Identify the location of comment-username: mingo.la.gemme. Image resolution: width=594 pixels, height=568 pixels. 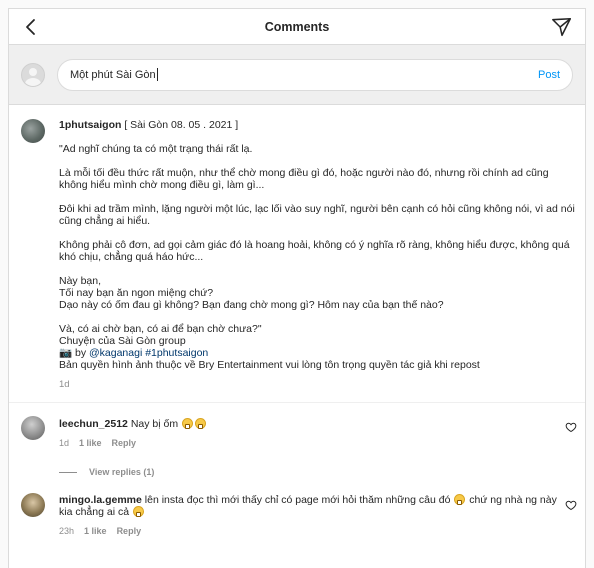
(100, 500).